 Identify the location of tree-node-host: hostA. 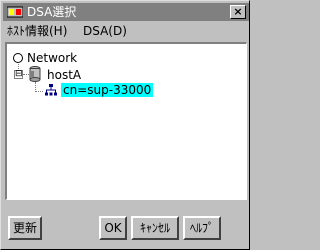
(64, 75).